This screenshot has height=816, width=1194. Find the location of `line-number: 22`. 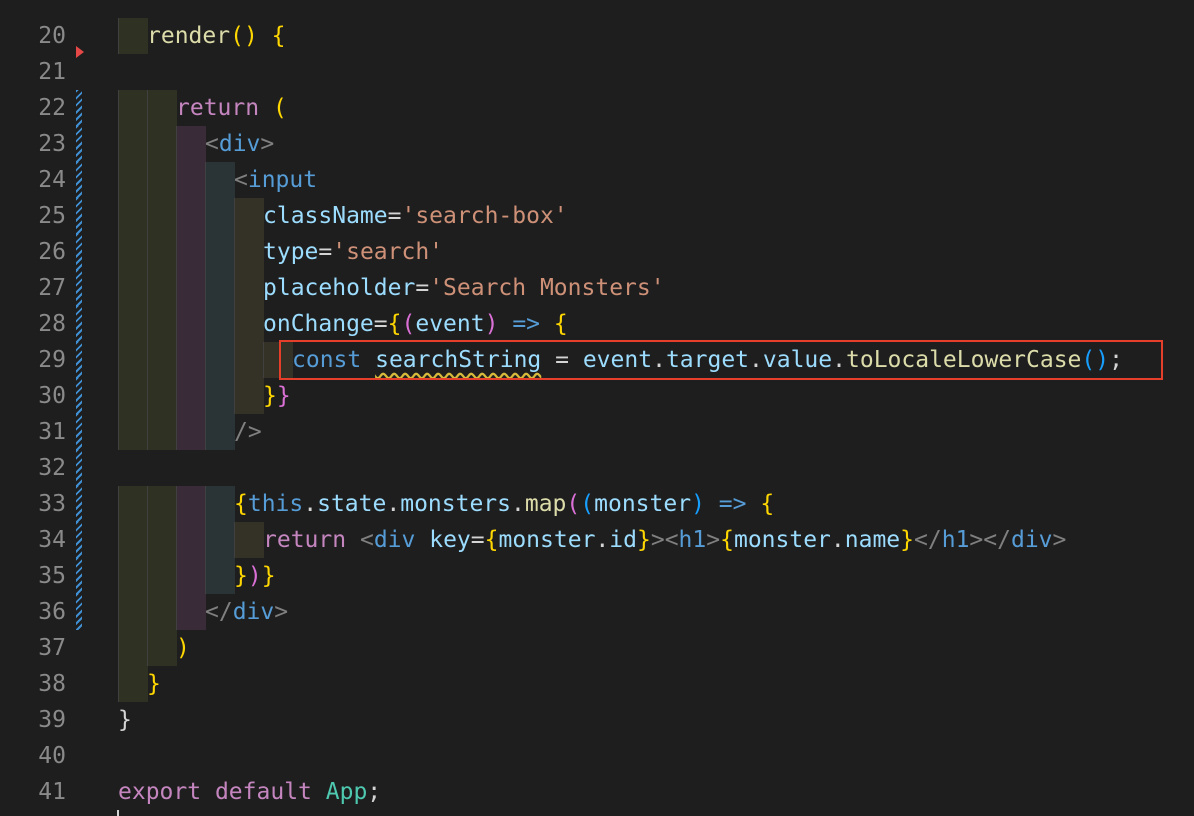

line-number: 22 is located at coordinates (52, 108).